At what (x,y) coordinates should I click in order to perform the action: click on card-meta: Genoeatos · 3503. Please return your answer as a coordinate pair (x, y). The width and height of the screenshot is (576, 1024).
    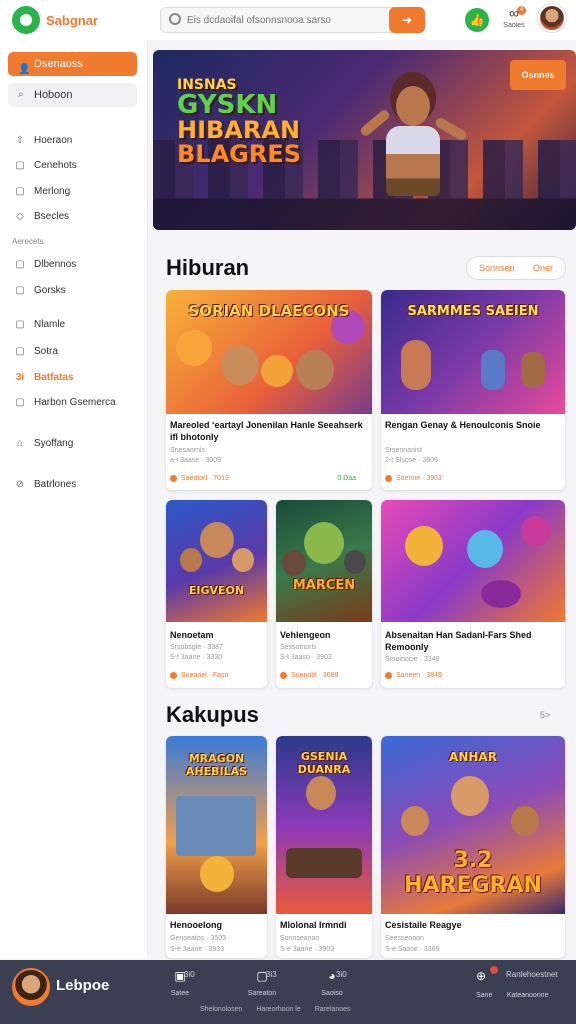
    Looking at the image, I should click on (198, 938).